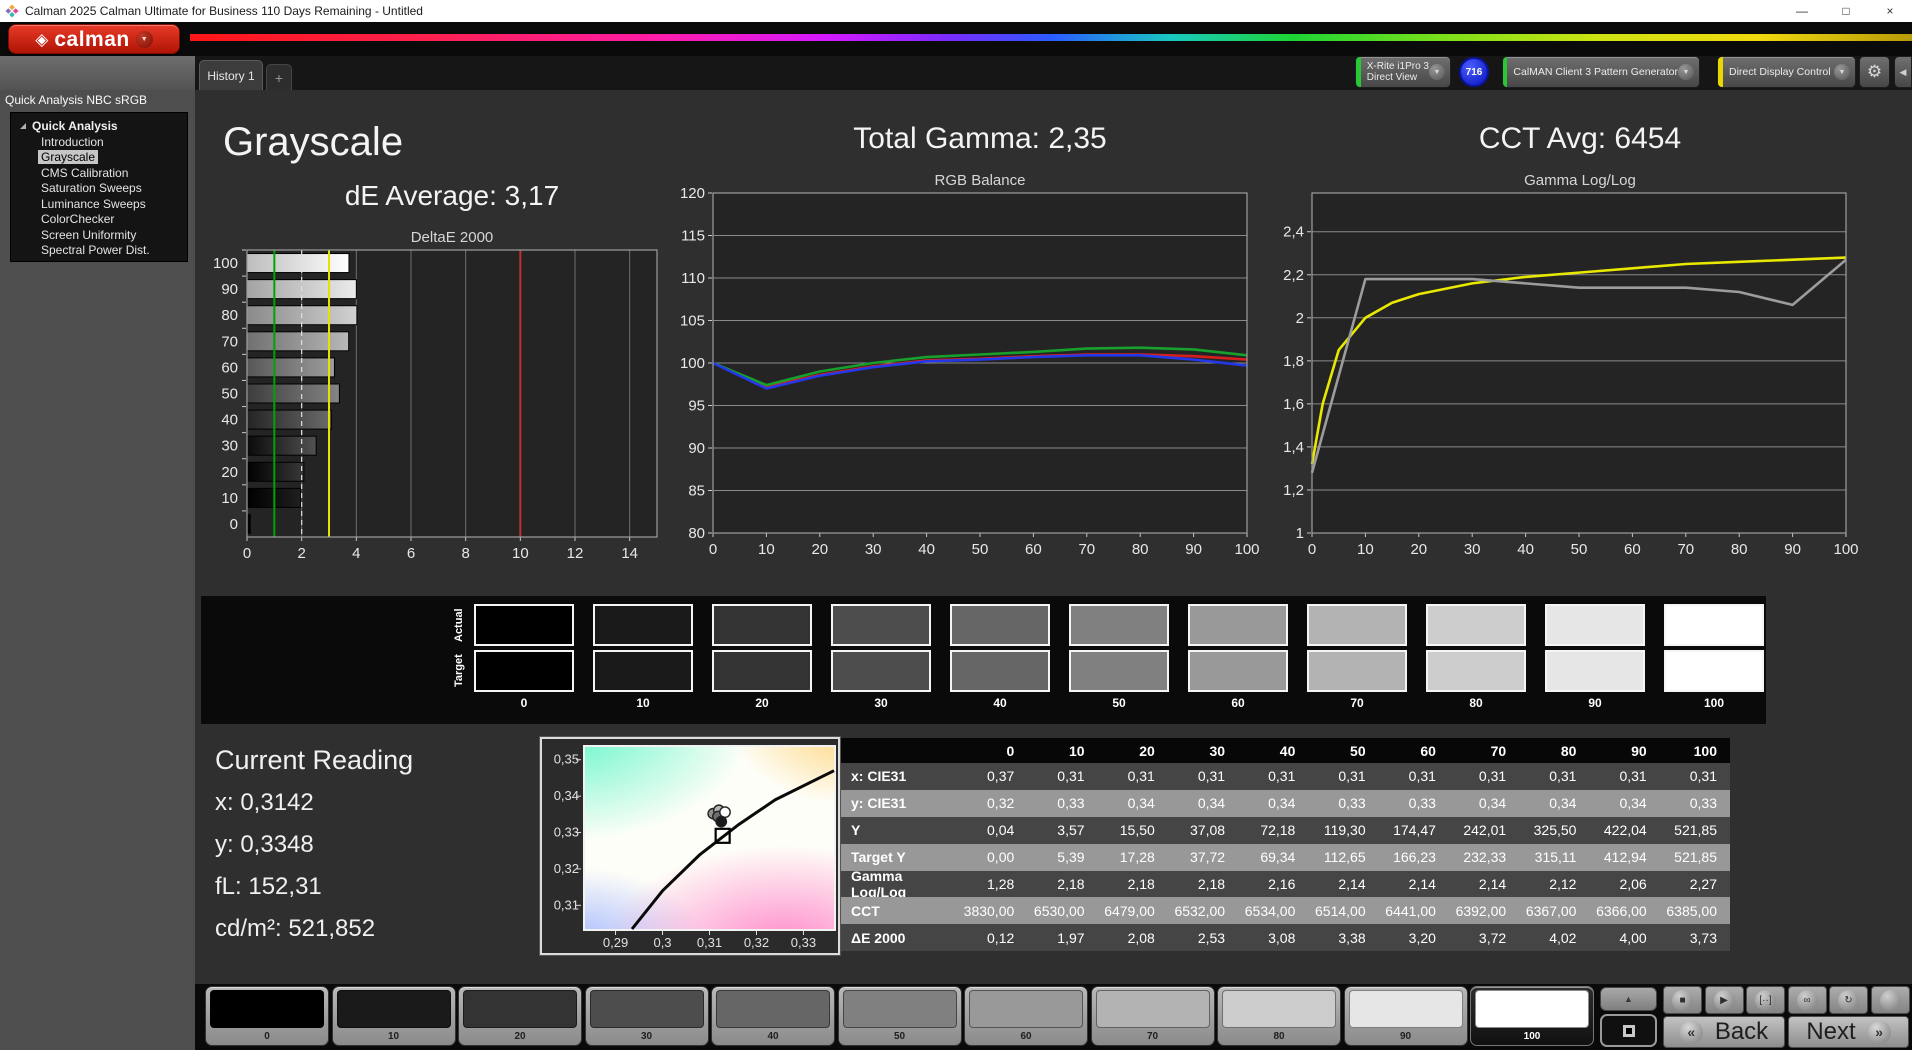  What do you see at coordinates (1685, 549) in the screenshot?
I see `axis-label: 70` at bounding box center [1685, 549].